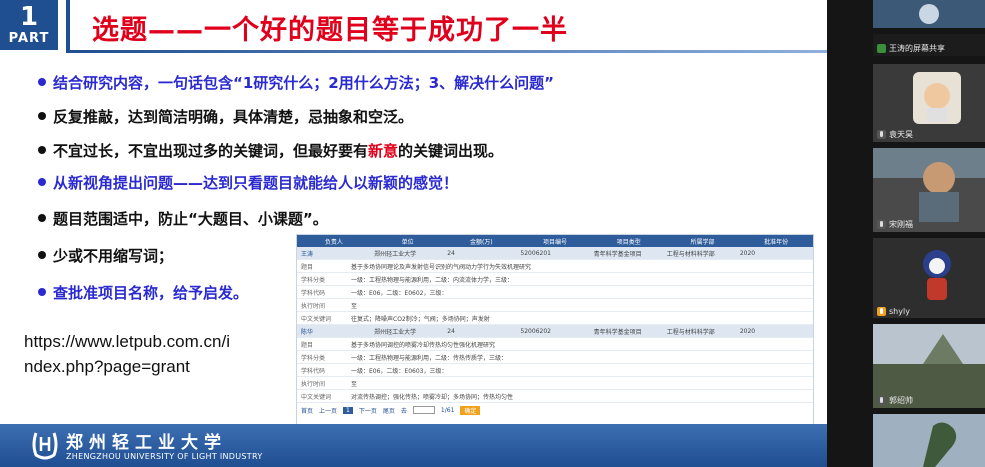  I want to click on participant-tile: 袁天昊, so click(929, 103).